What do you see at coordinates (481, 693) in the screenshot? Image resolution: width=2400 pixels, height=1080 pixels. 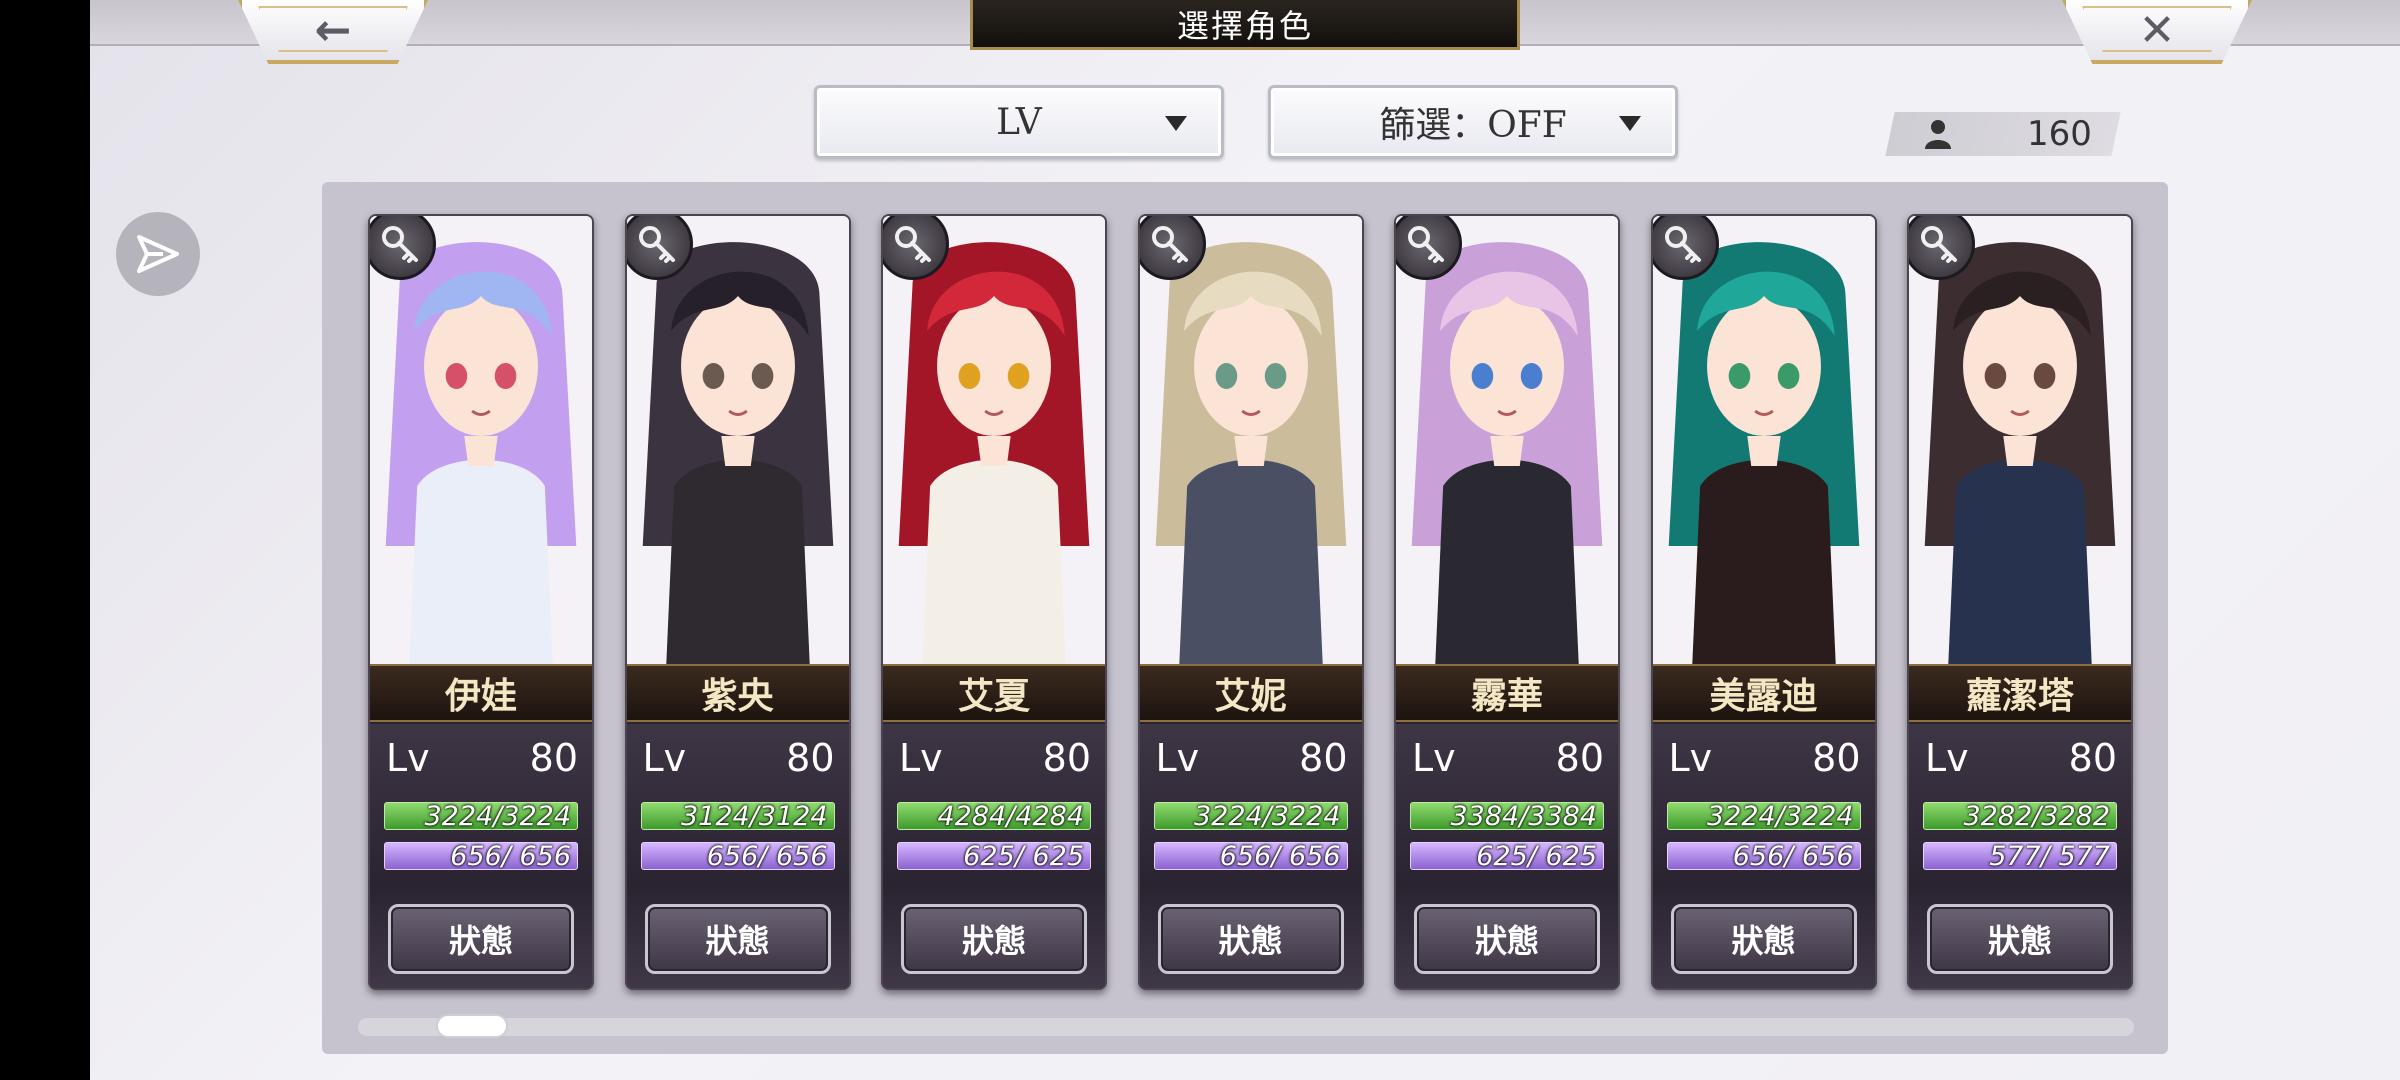 I see `character-name: 伊娃` at bounding box center [481, 693].